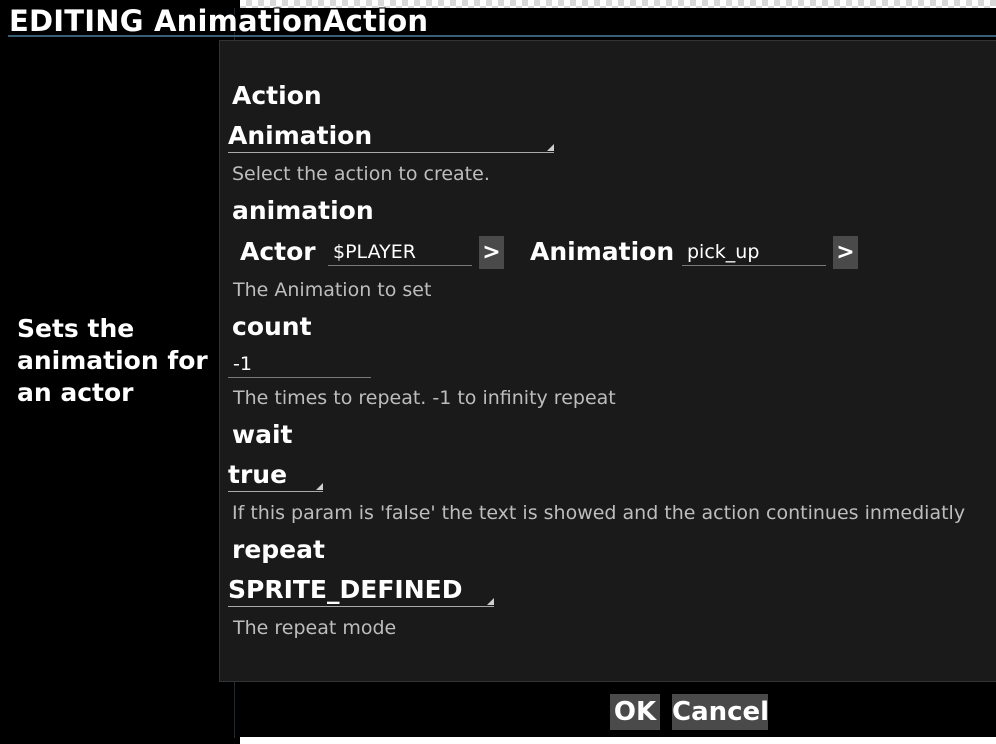 The height and width of the screenshot is (744, 996). I want to click on animation-input: pick_up, so click(754, 253).